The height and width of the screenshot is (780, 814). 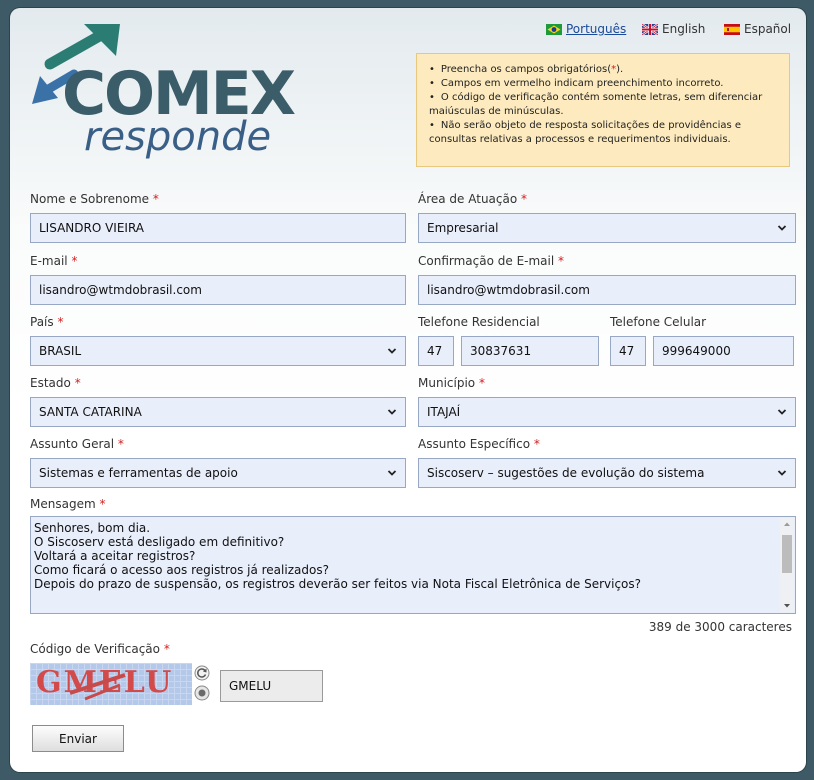 What do you see at coordinates (444, 412) in the screenshot?
I see `city-select-value: ITAJAÍ` at bounding box center [444, 412].